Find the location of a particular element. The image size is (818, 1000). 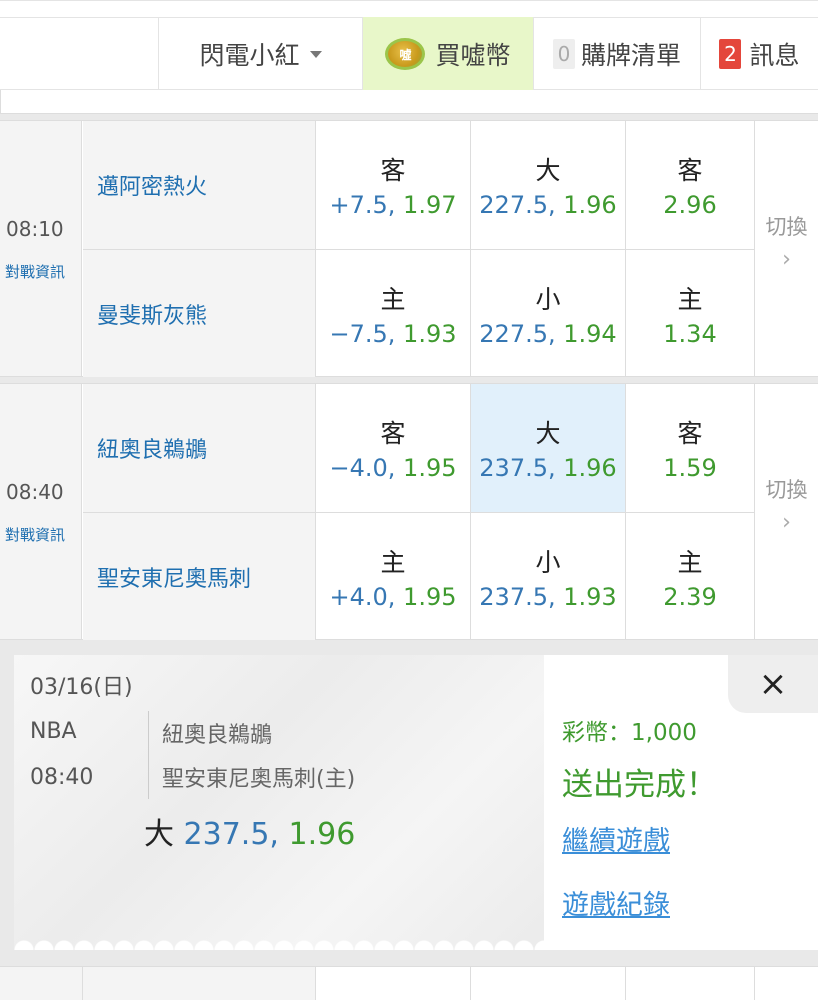

bet-amount: 彩幣：1,000 is located at coordinates (629, 733).